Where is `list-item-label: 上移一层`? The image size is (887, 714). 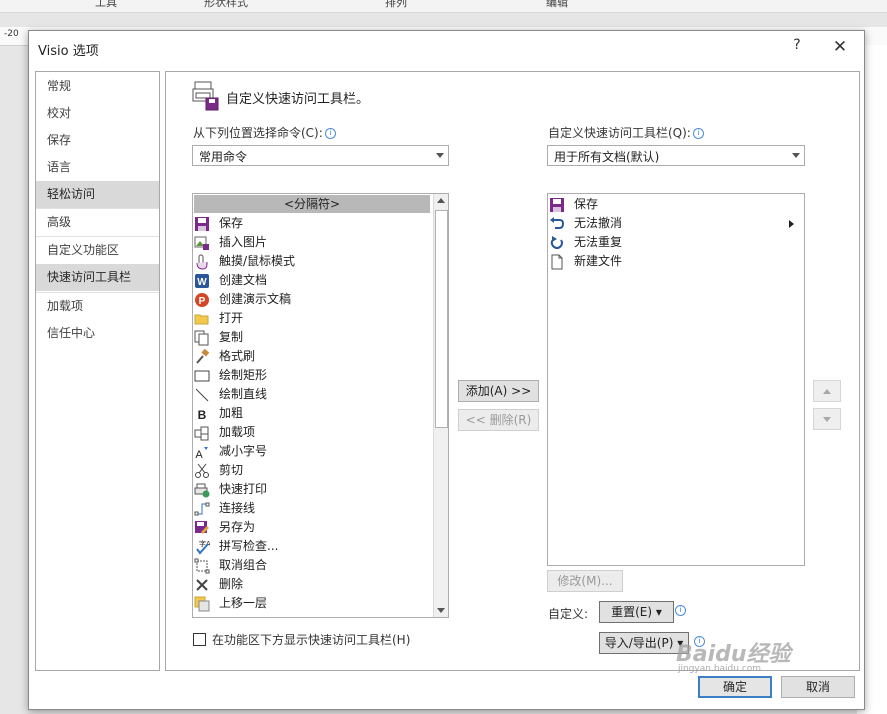
list-item-label: 上移一层 is located at coordinates (243, 603).